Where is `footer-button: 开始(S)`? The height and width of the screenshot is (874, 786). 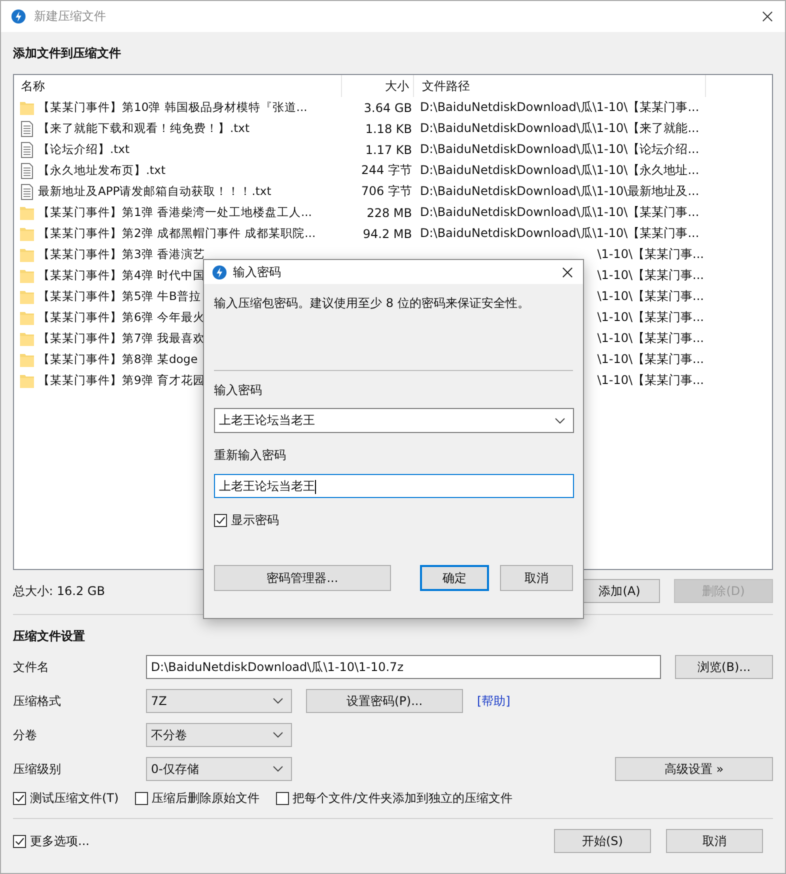
footer-button: 开始(S) is located at coordinates (602, 841).